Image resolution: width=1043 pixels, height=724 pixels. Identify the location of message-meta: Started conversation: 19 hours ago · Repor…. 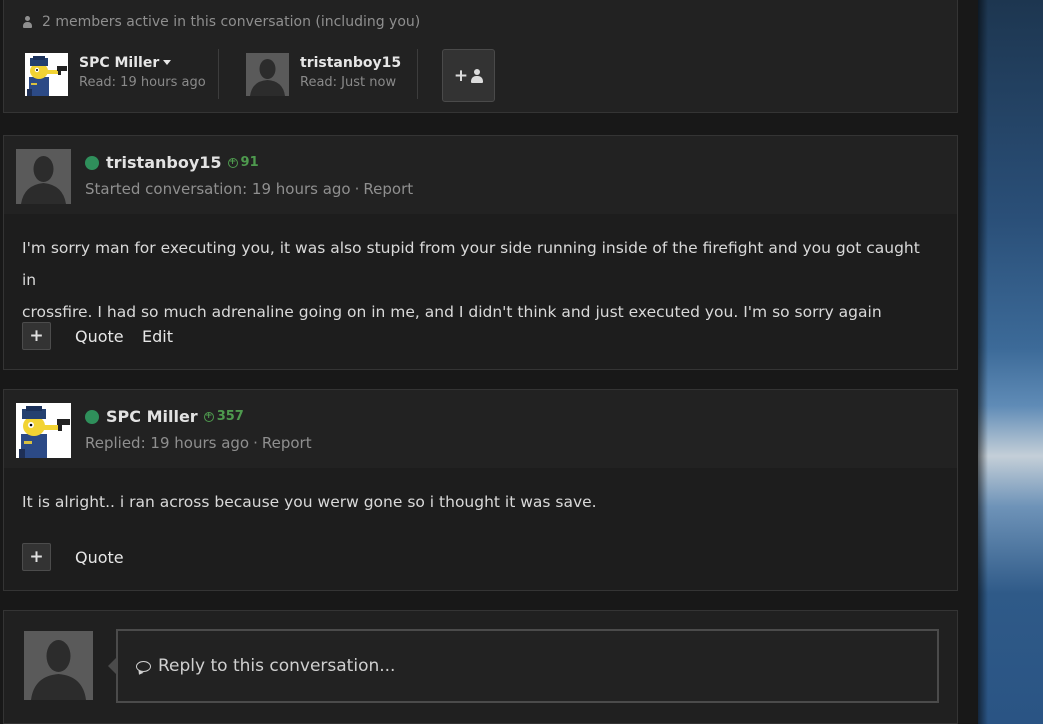
(249, 189).